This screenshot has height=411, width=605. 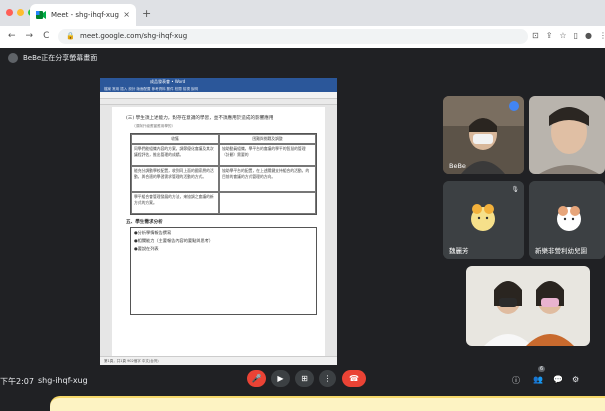 I want to click on browser-tab-meet: Meet - shg-ihqf-xug ×, so click(x=83, y=15).